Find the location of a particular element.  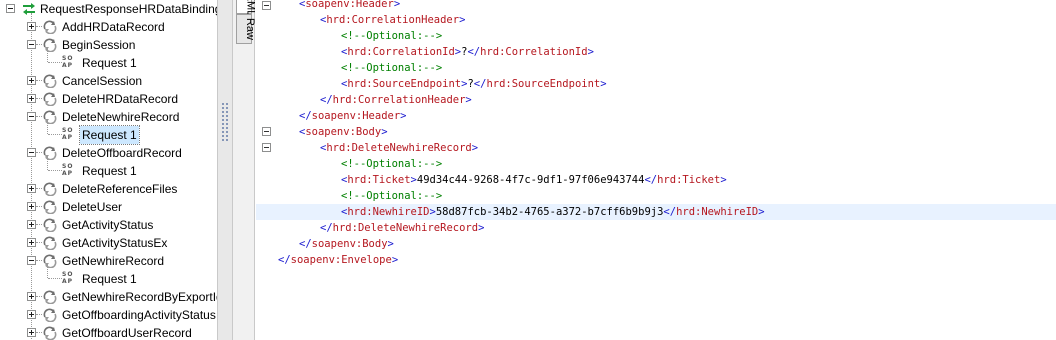

tree-item-operation: GetActivityStatus is located at coordinates (108, 225).